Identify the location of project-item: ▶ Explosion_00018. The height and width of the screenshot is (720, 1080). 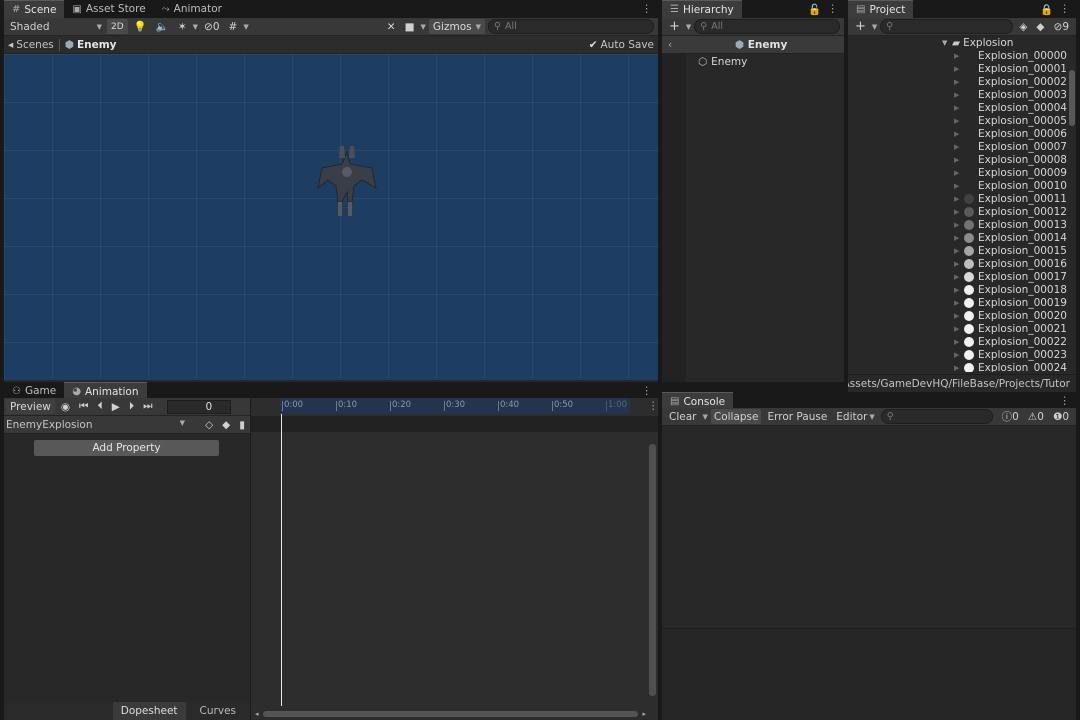
(958, 289).